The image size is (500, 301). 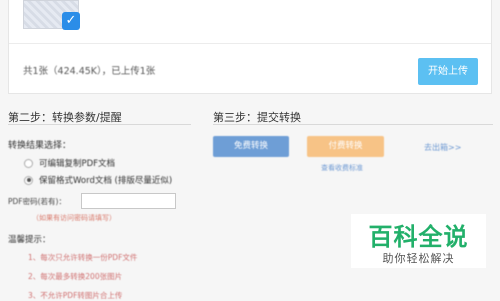 What do you see at coordinates (65, 117) in the screenshot?
I see `step2-title: 第二步：转换参数/提醒` at bounding box center [65, 117].